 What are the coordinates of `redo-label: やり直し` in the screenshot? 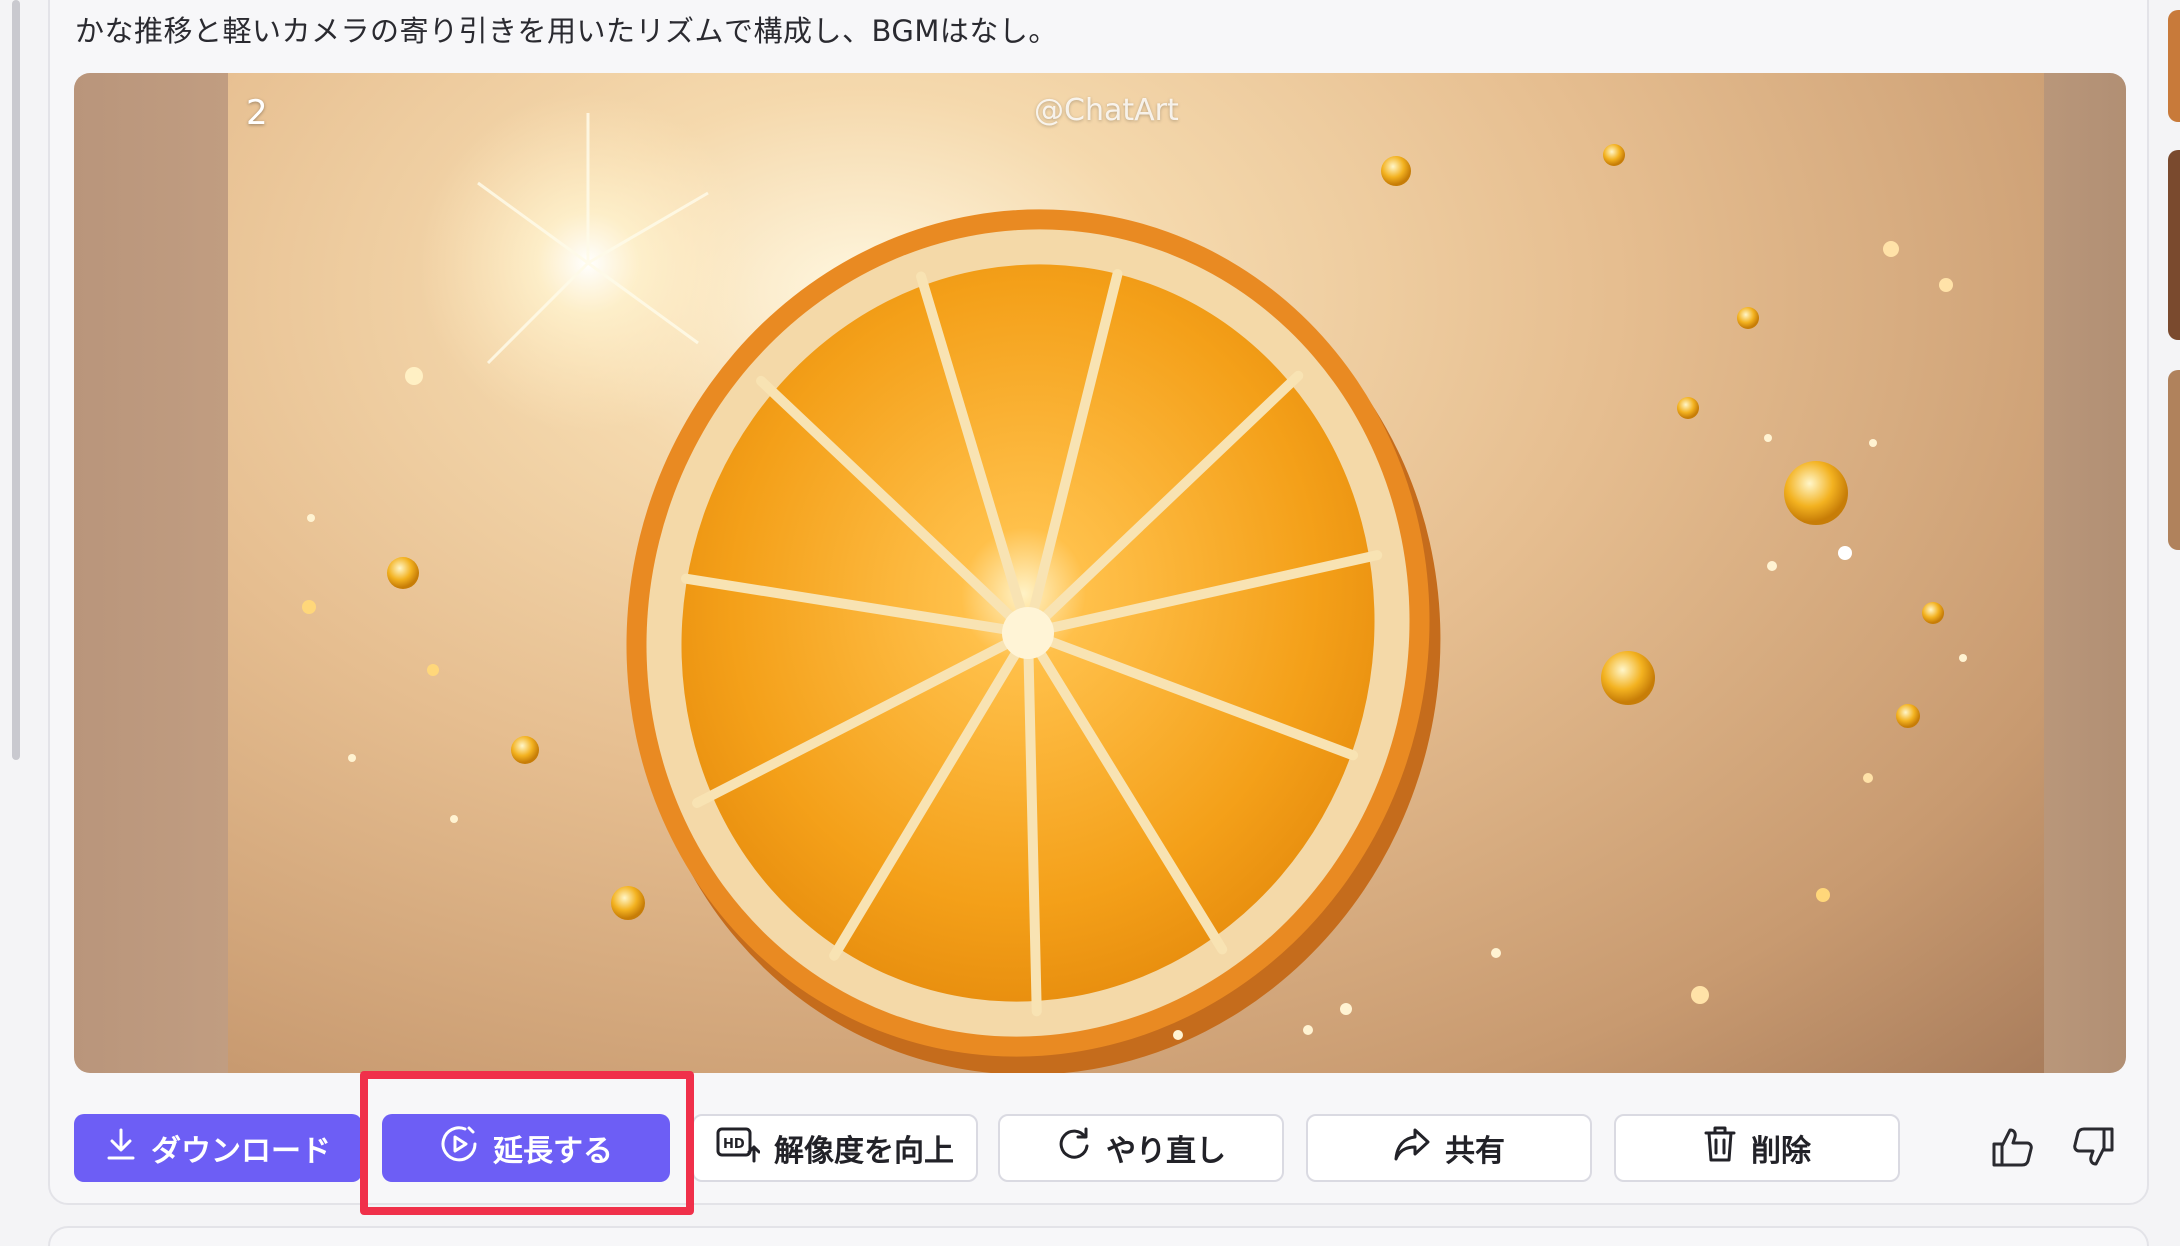 It's located at (1166, 1151).